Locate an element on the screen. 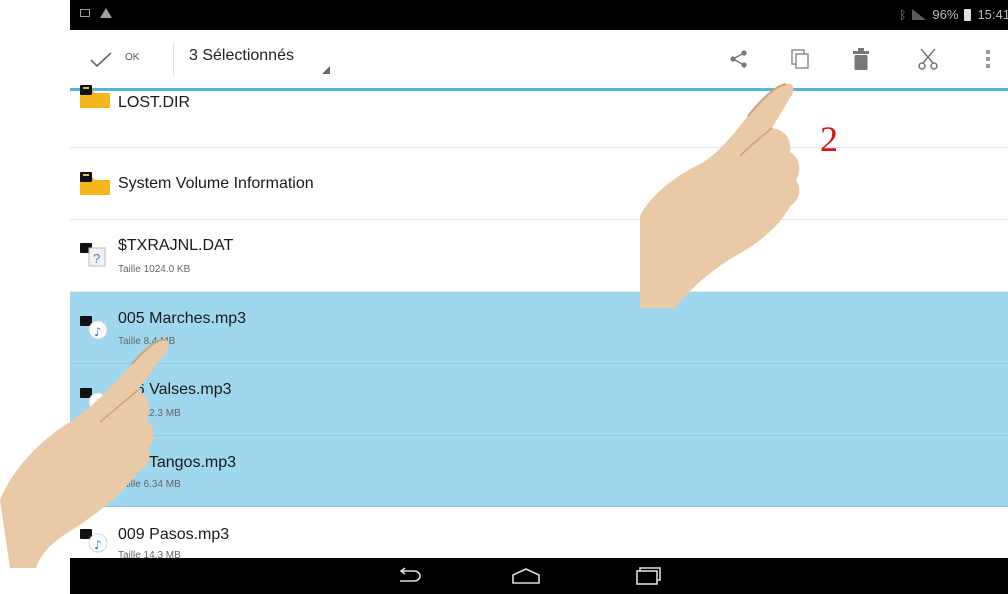 This screenshot has height=594, width=1008. home-icon is located at coordinates (526, 576).